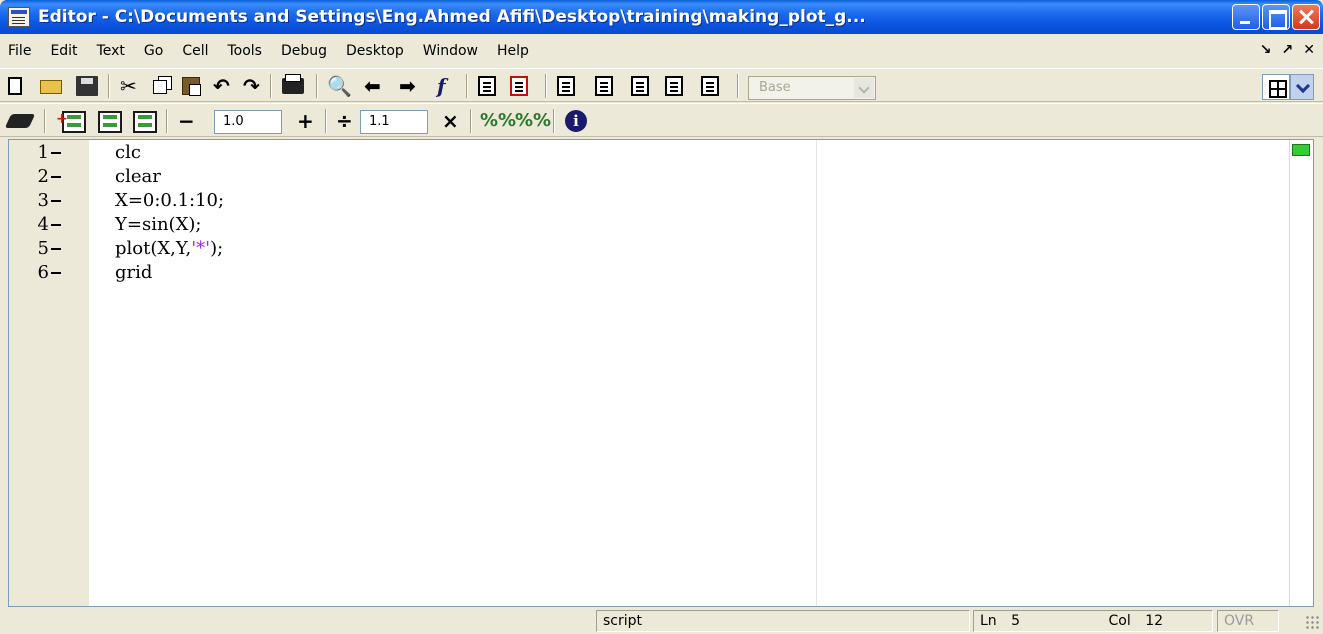  Describe the element at coordinates (1276, 87) in the screenshot. I see `layout-grid-button` at that location.